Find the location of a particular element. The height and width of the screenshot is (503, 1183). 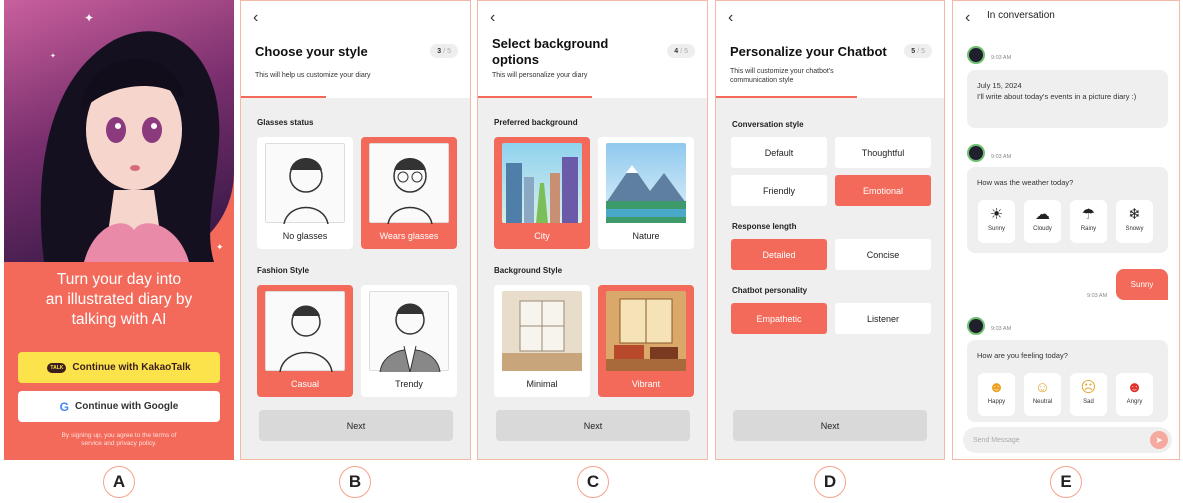

option-label: No glasses is located at coordinates (305, 236).